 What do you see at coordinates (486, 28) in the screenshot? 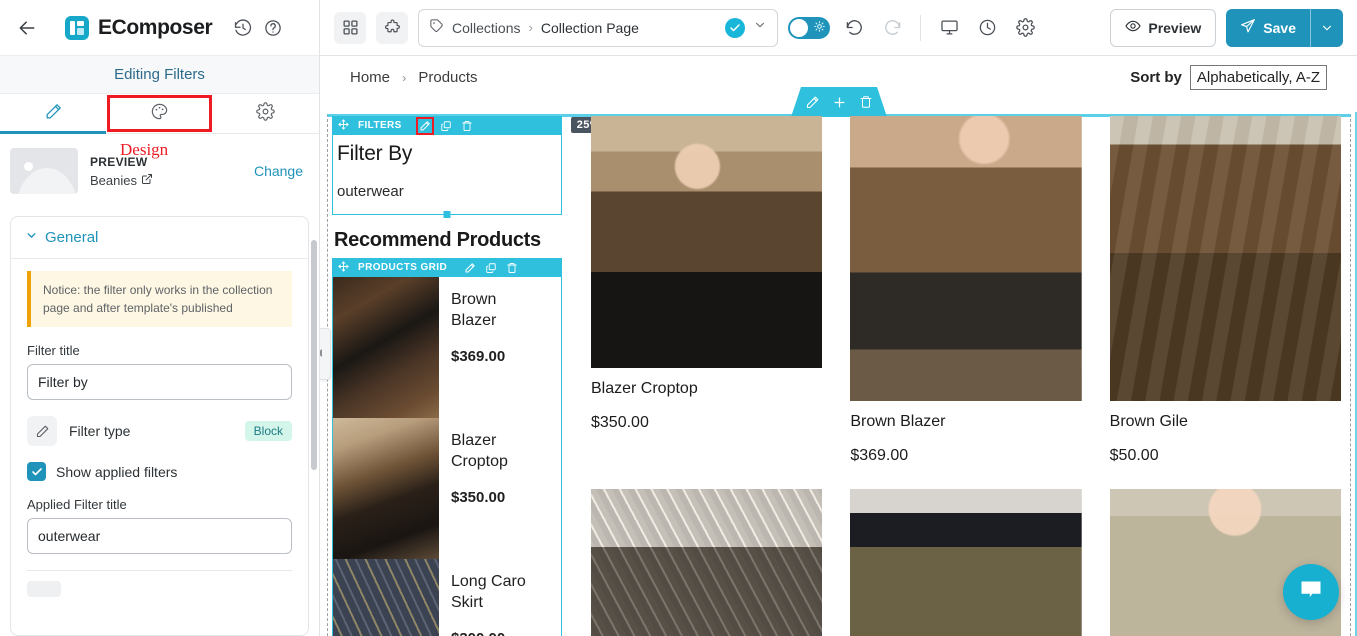
I see `breadcrumb-root: Collections` at bounding box center [486, 28].